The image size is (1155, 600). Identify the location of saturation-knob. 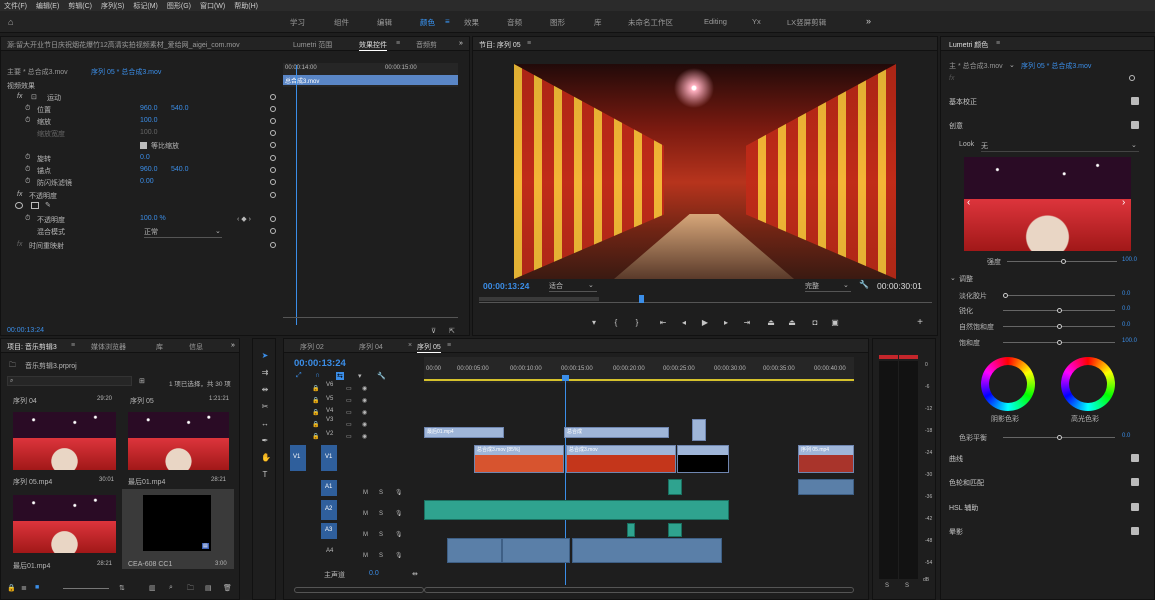
(1059, 342).